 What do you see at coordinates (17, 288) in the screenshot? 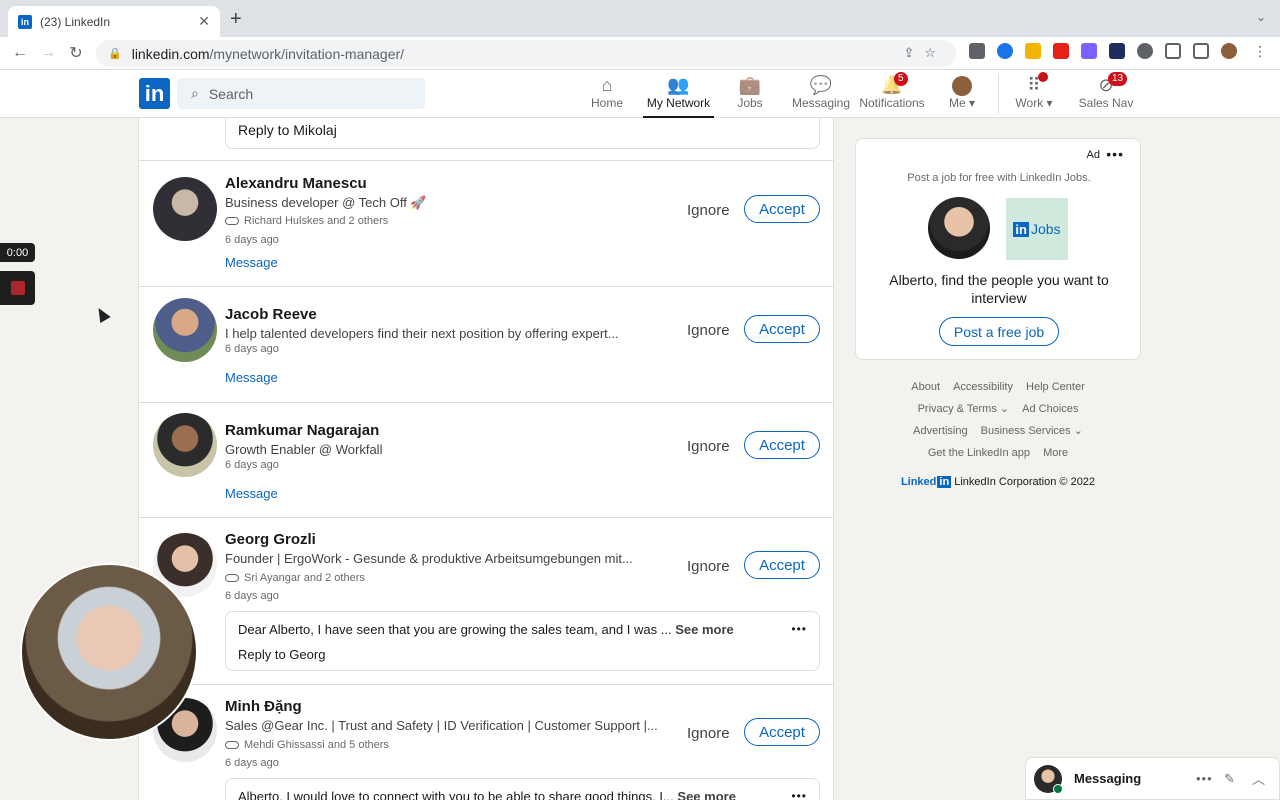
I see `stop-recording-button` at bounding box center [17, 288].